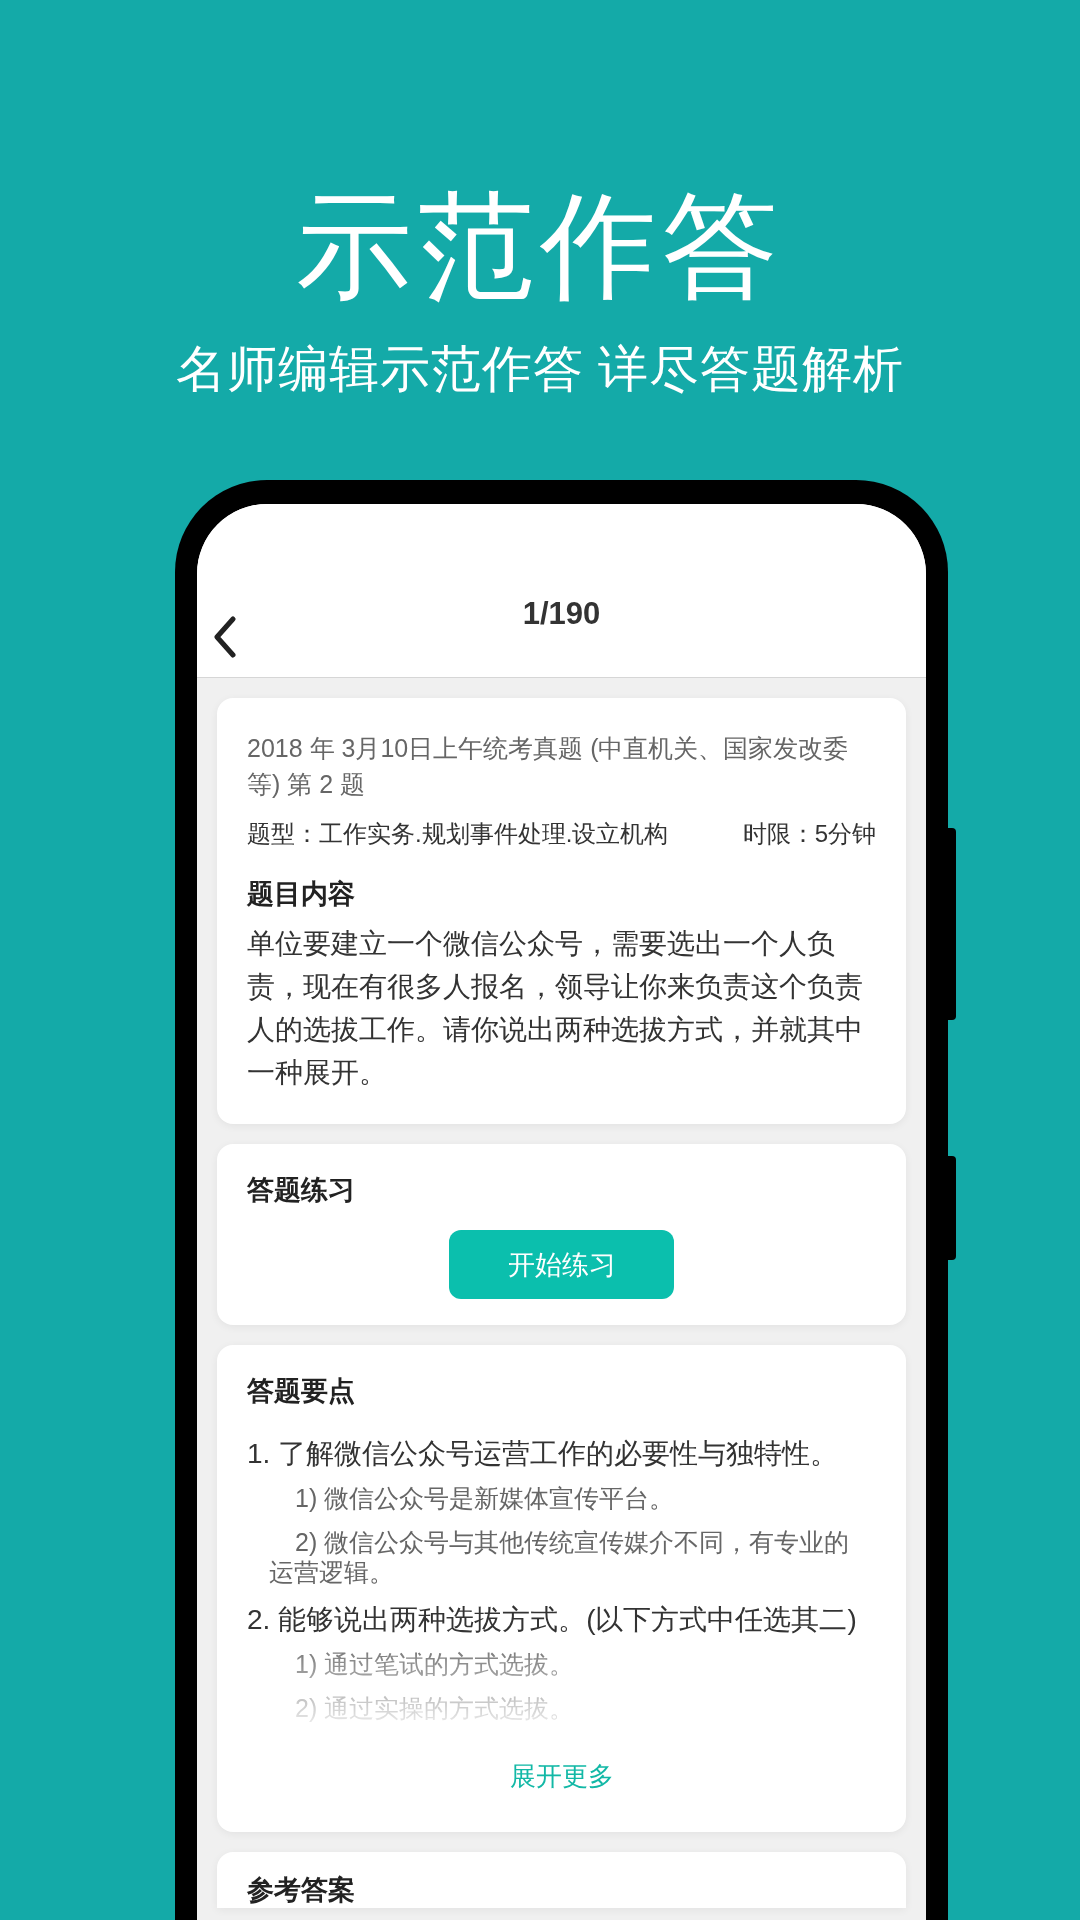 This screenshot has height=1920, width=1080. I want to click on point-item: 1. 了解微信公众号运营工作的必要性与独特性。, so click(543, 1454).